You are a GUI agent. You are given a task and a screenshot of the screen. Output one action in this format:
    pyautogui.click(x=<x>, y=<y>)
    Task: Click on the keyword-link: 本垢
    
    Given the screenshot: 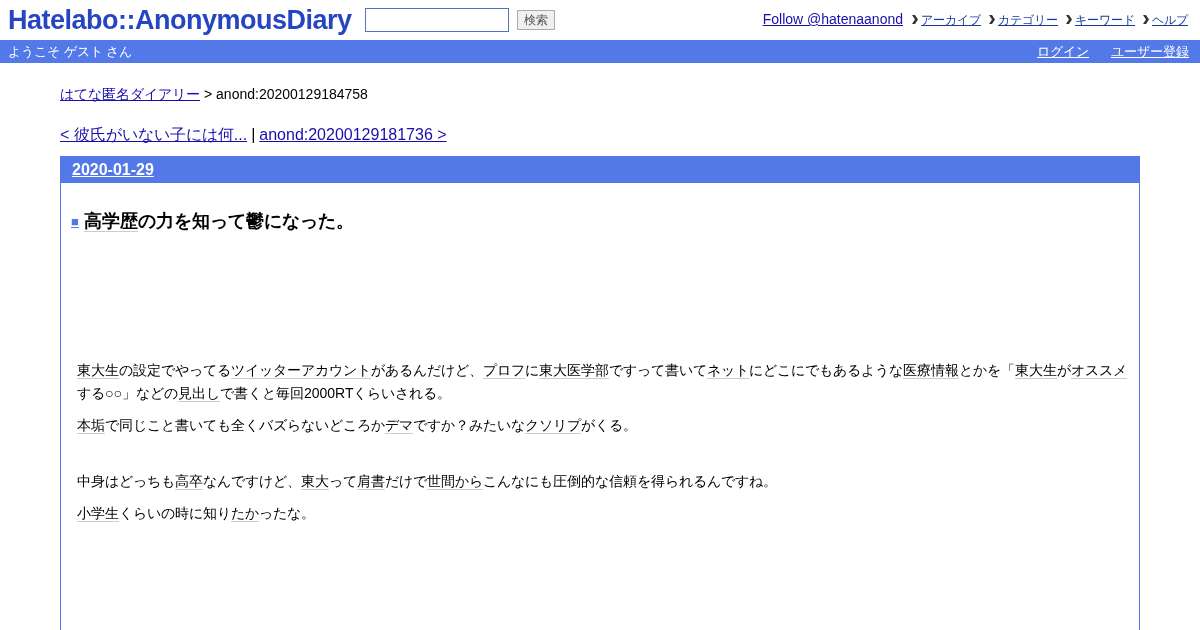 What is the action you would take?
    pyautogui.click(x=91, y=425)
    